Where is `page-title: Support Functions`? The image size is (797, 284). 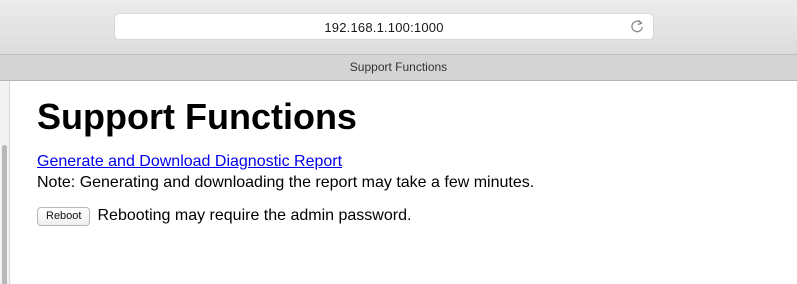
page-title: Support Functions is located at coordinates (197, 116).